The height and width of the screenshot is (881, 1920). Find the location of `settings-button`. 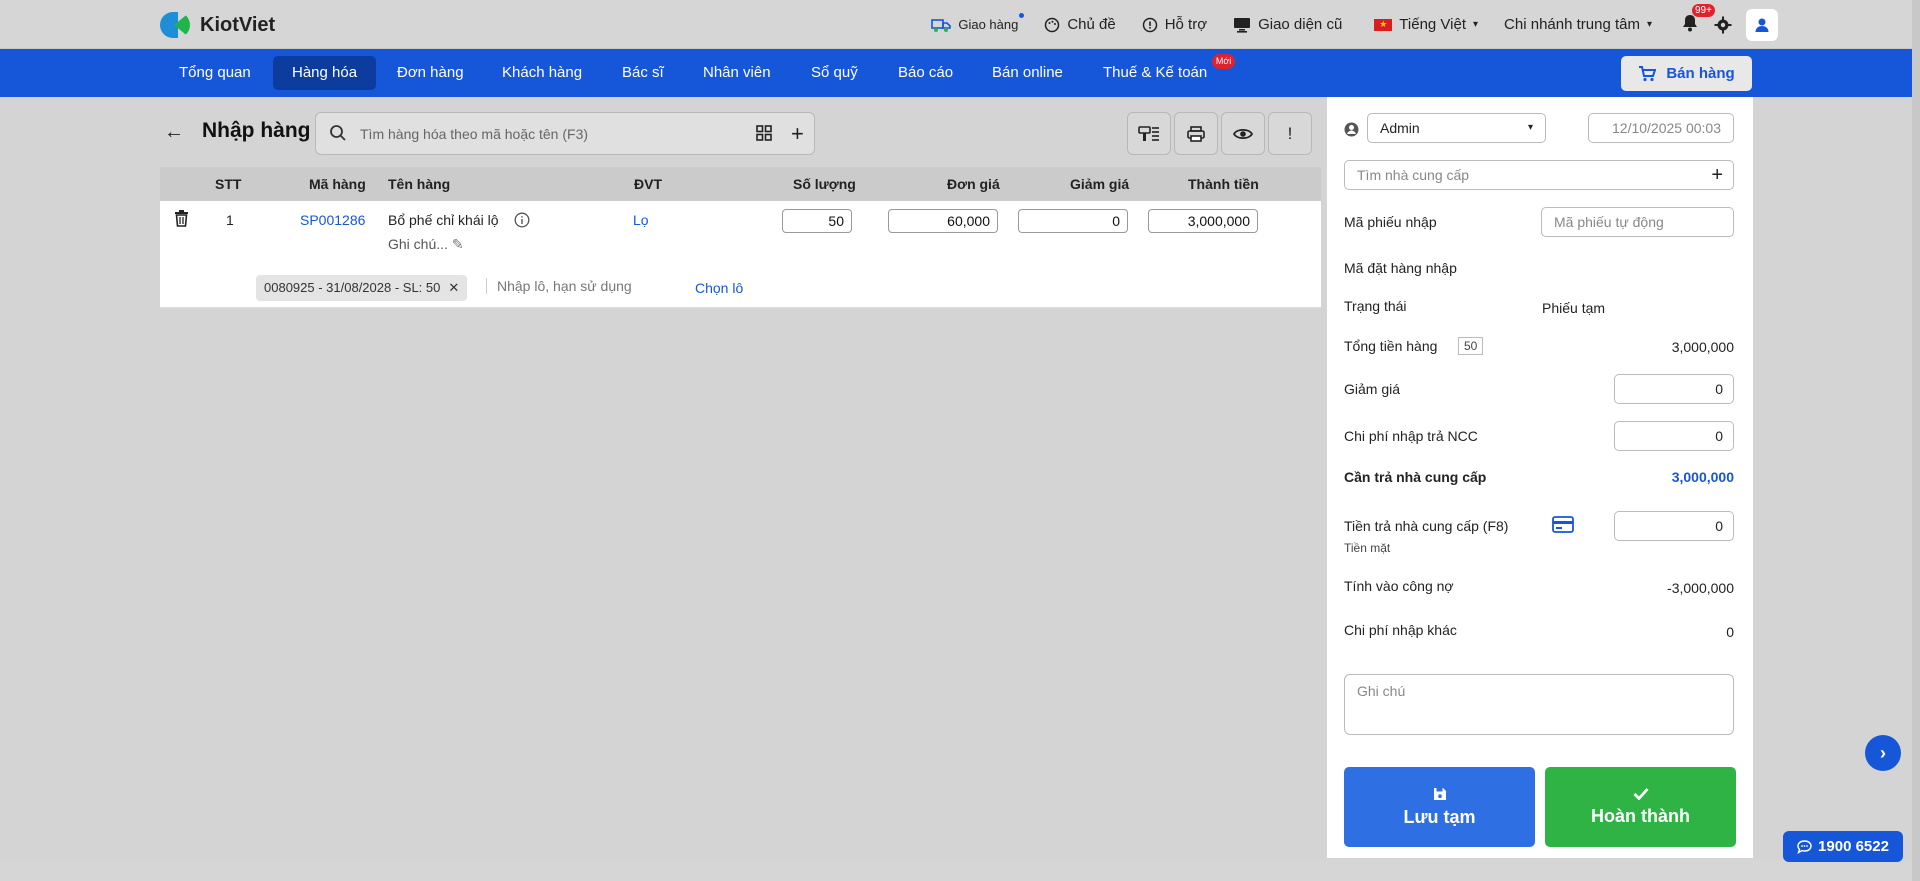

settings-button is located at coordinates (1723, 25).